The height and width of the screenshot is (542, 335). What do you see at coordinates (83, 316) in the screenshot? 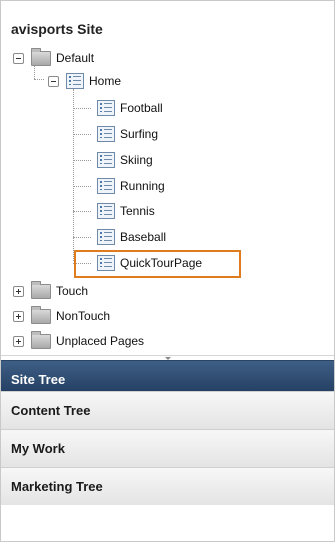
I see `tree-node-label: NonTouch` at bounding box center [83, 316].